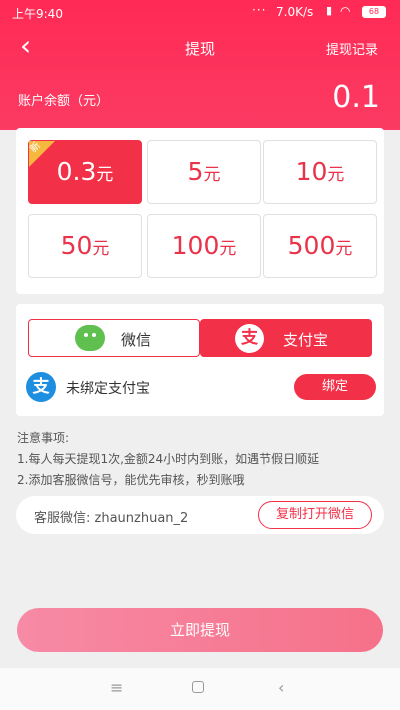 This screenshot has width=400, height=710. Describe the element at coordinates (352, 48) in the screenshot. I see `withdraw-record-link: 提现记录` at that location.